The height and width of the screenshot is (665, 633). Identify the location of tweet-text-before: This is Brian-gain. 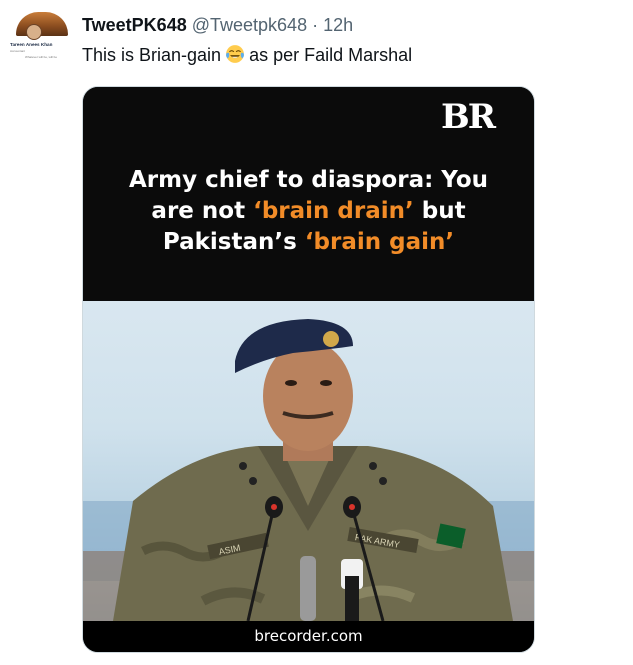
(152, 55).